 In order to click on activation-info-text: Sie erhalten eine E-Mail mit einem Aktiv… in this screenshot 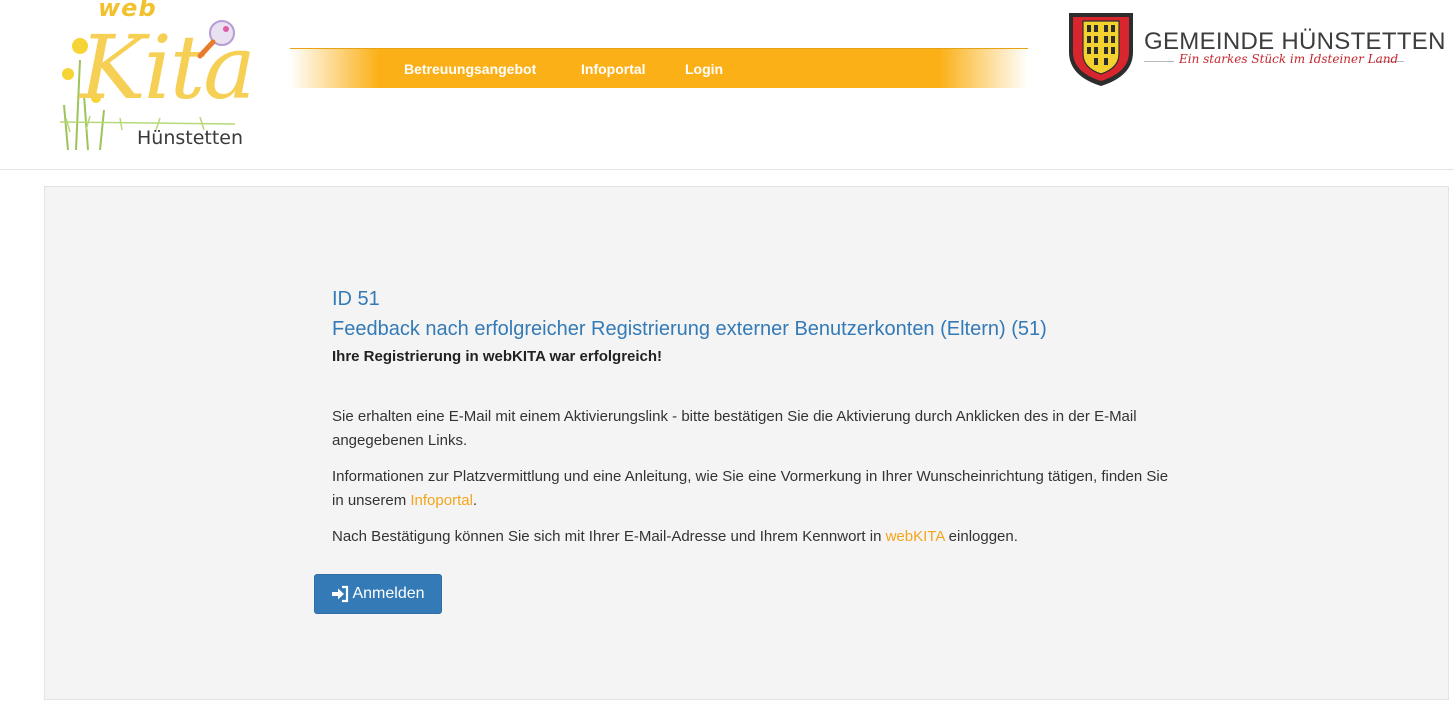, I will do `click(734, 428)`.